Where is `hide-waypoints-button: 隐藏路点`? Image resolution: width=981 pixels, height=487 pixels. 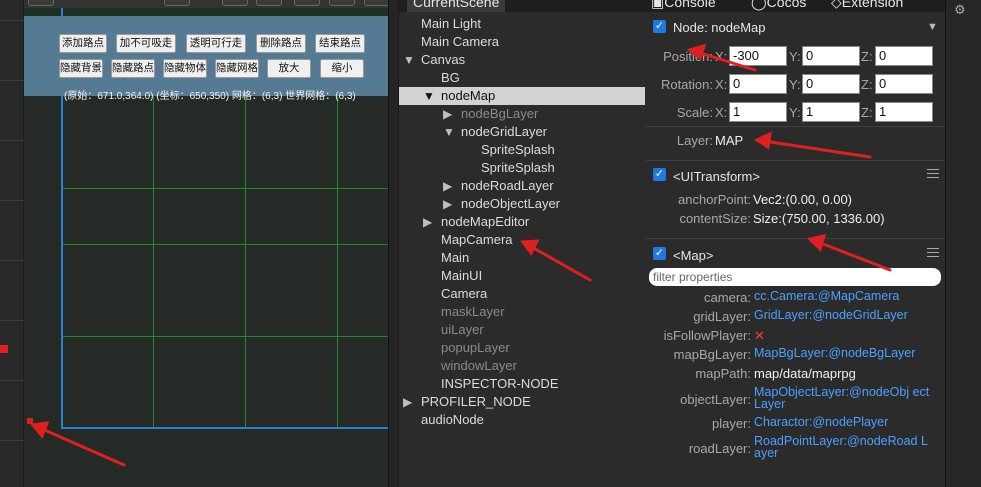
hide-waypoints-button: 隐藏路点 is located at coordinates (133, 68).